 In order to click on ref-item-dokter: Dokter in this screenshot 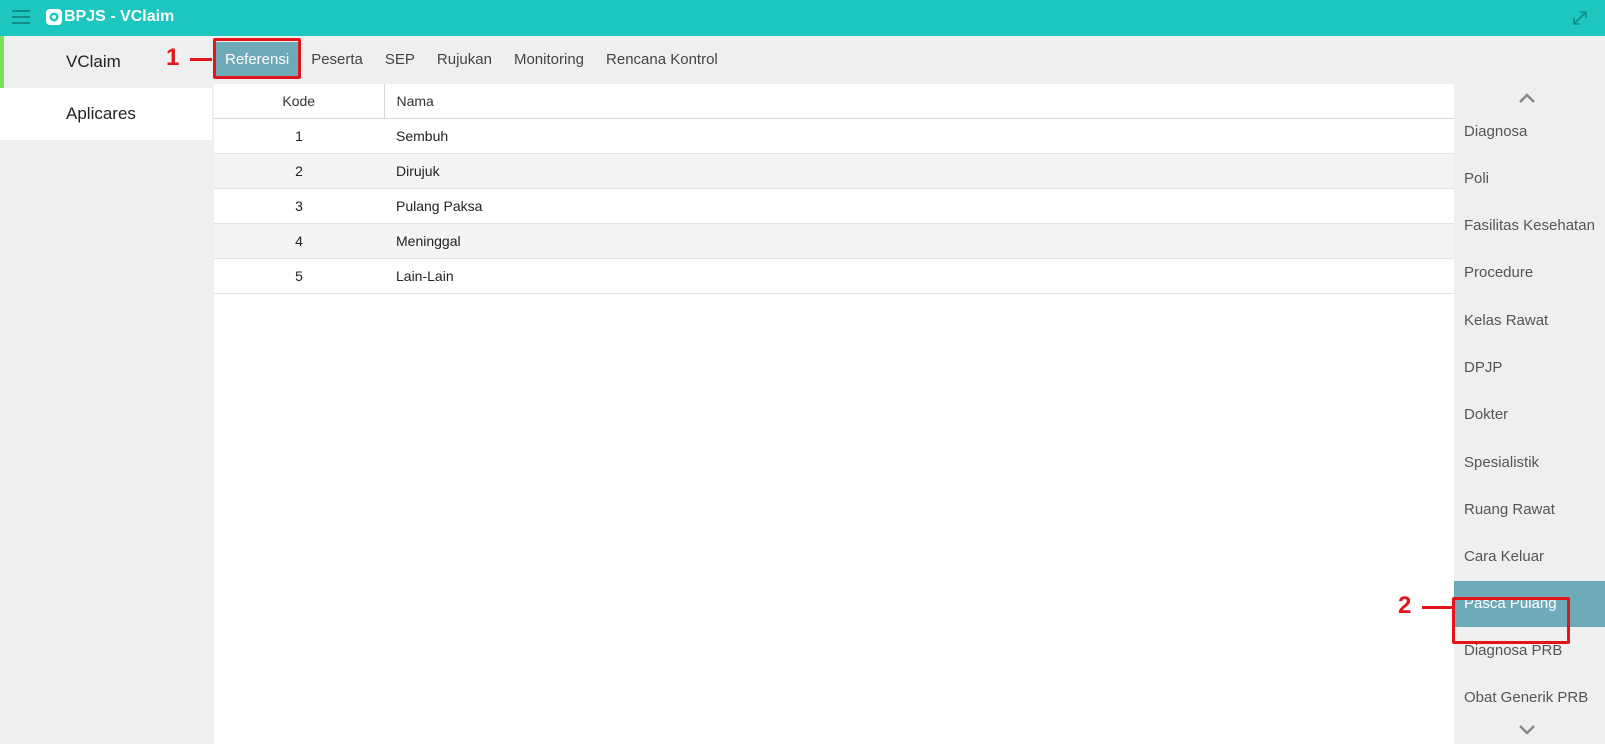, I will do `click(1529, 415)`.